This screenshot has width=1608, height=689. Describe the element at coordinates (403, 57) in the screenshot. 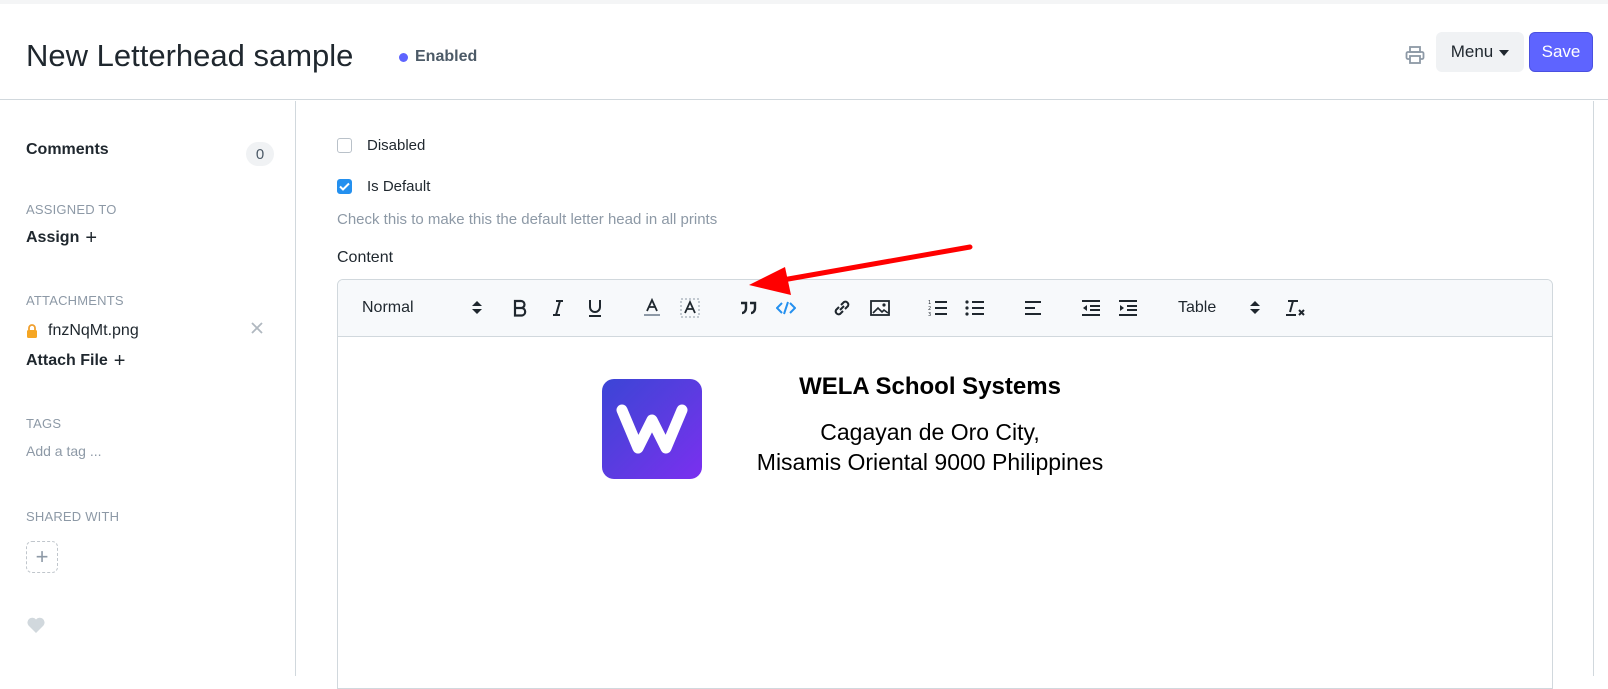

I see `status-dot-icon` at that location.